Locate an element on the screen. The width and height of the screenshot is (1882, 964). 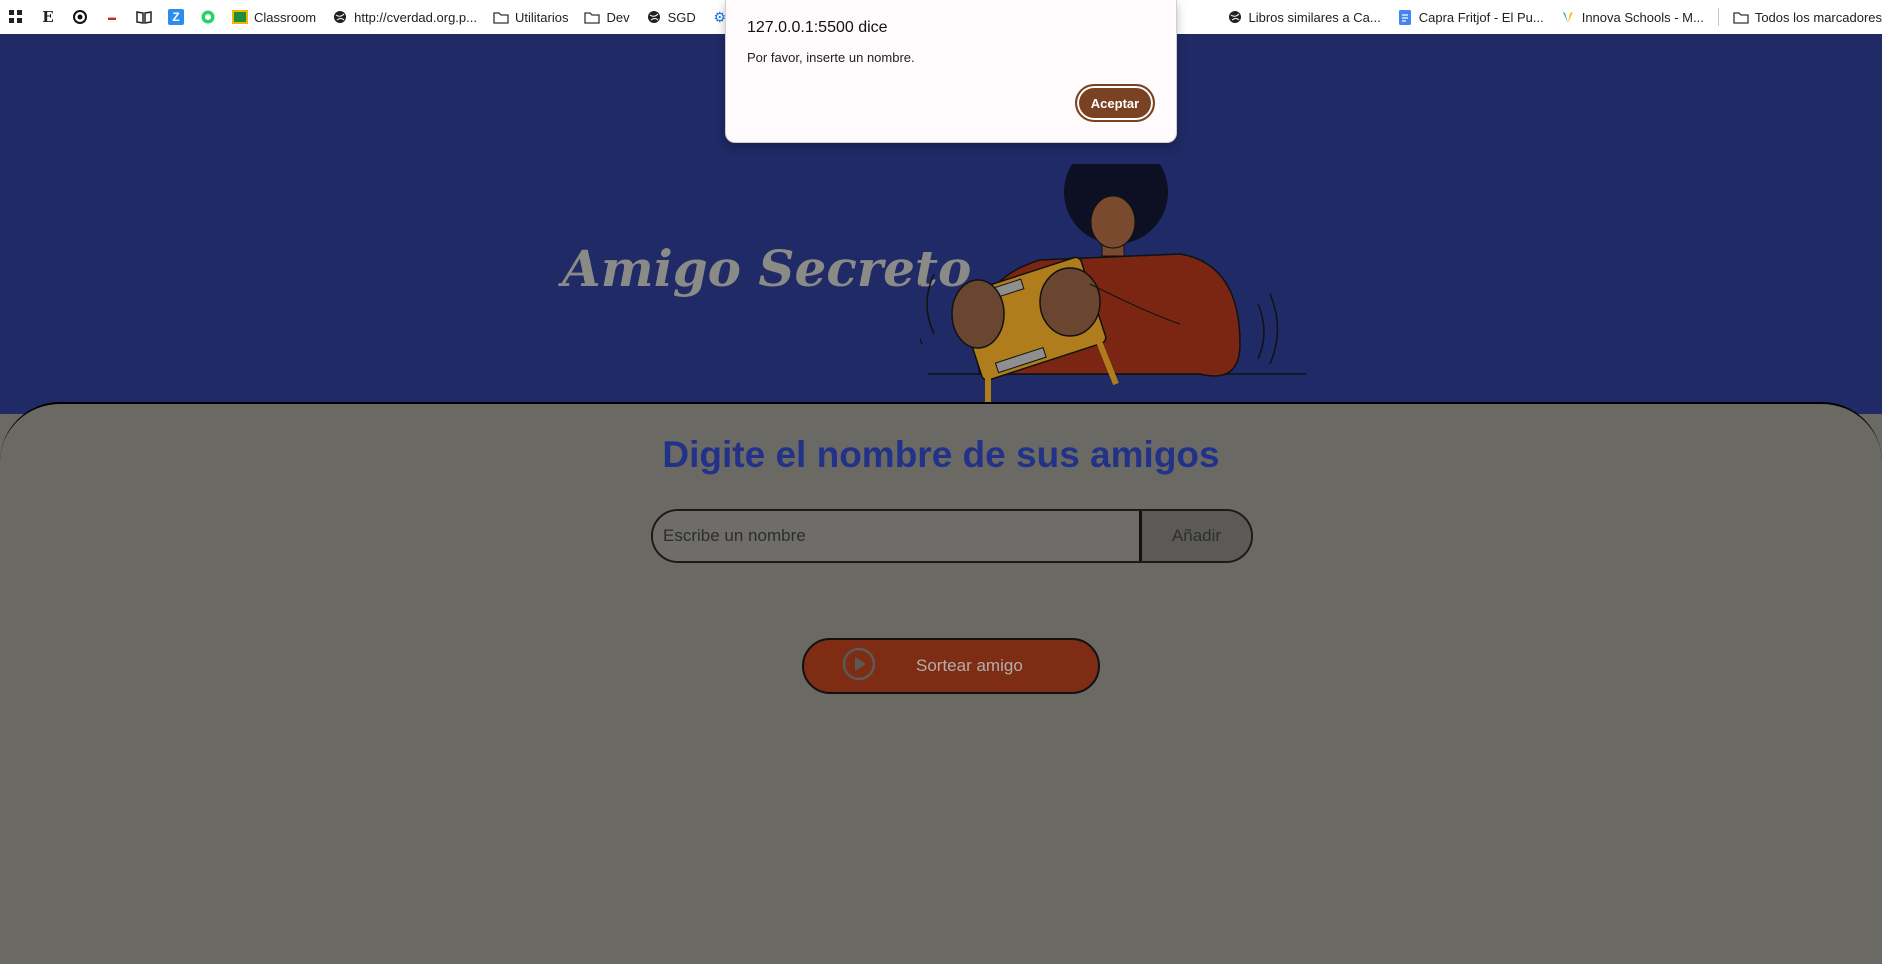
bookmark-whatsapp is located at coordinates (208, 17).